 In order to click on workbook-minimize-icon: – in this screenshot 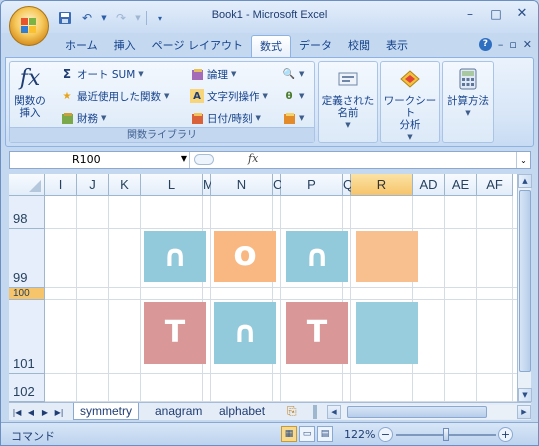, I will do `click(501, 44)`.